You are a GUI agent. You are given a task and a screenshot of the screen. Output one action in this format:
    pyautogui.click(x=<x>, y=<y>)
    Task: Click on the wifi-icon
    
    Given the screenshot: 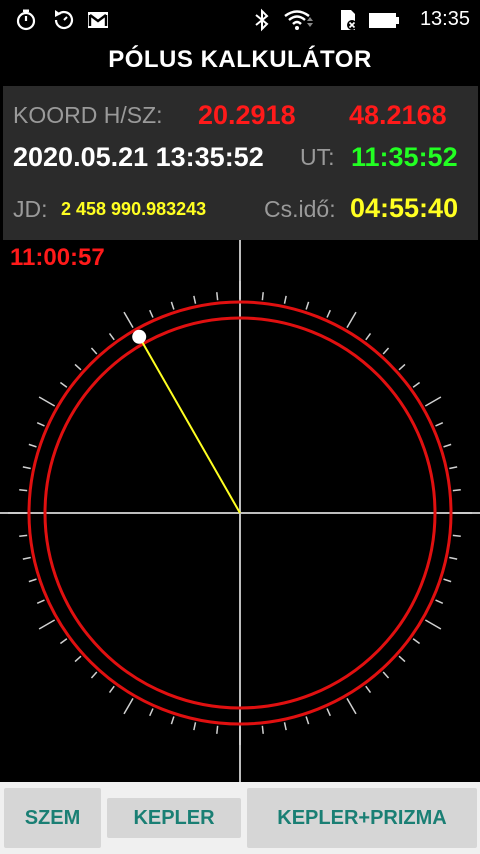 What is the action you would take?
    pyautogui.click(x=299, y=20)
    